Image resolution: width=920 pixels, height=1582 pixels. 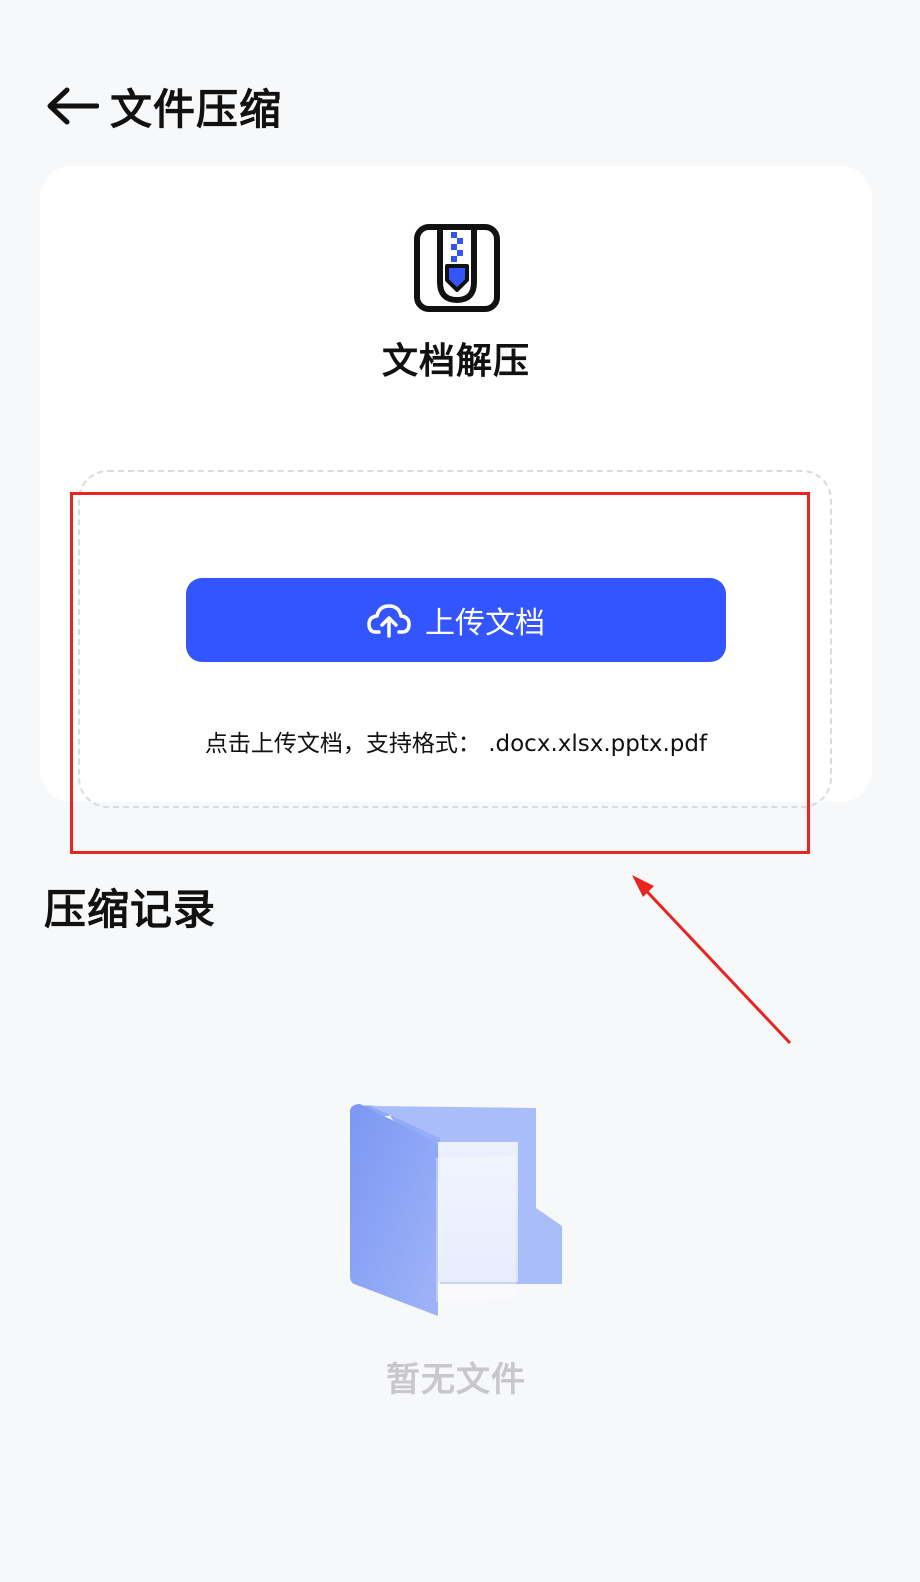 I want to click on records-title: 压缩记录, so click(x=130, y=909).